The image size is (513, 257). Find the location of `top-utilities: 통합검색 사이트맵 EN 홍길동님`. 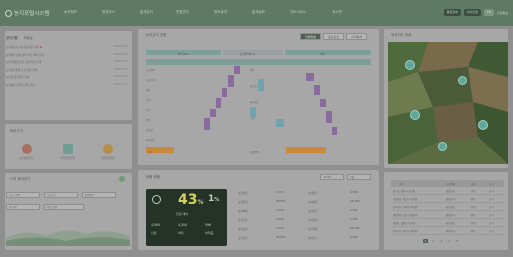

top-utilities: 통합검색 사이트맵 EN 홍길동님 is located at coordinates (475, 12).